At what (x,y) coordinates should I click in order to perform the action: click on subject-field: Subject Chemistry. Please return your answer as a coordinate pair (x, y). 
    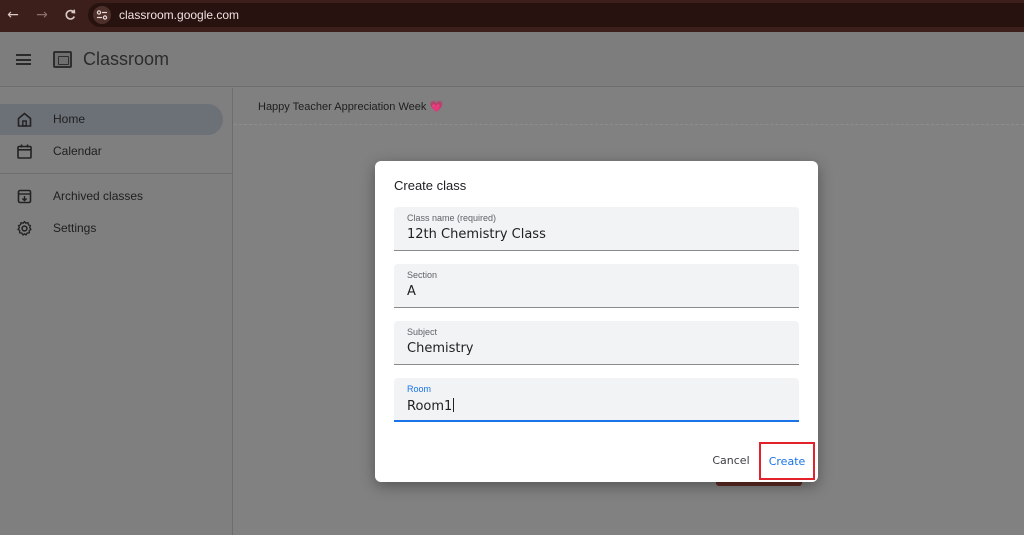
    Looking at the image, I should click on (596, 343).